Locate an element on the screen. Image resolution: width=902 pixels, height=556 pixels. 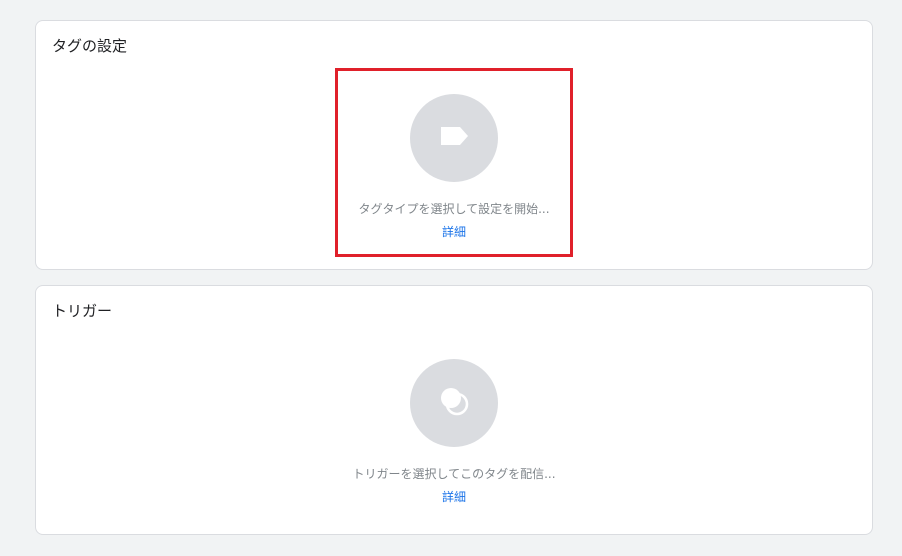
tag-type-select-button is located at coordinates (454, 138).